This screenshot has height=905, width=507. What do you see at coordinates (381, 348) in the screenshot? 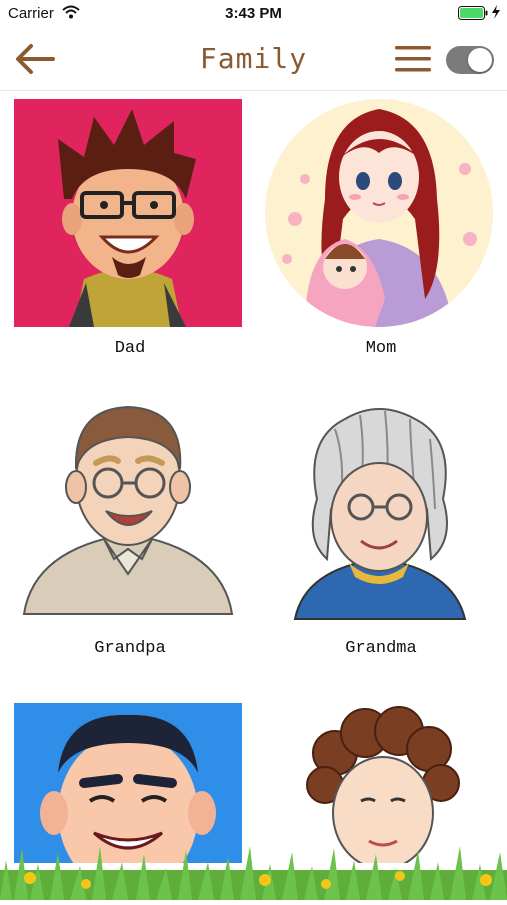
I see `member-name: Mom` at bounding box center [381, 348].